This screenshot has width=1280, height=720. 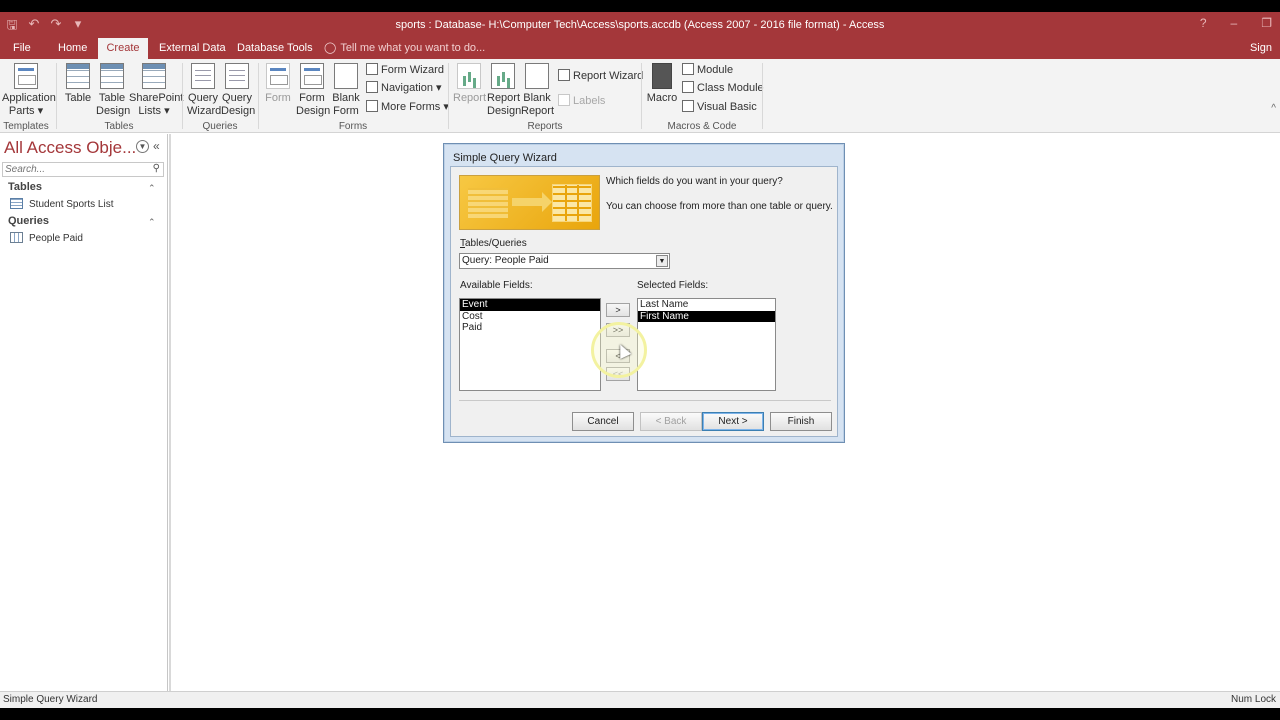 What do you see at coordinates (733, 421) in the screenshot?
I see `next-button: Next >` at bounding box center [733, 421].